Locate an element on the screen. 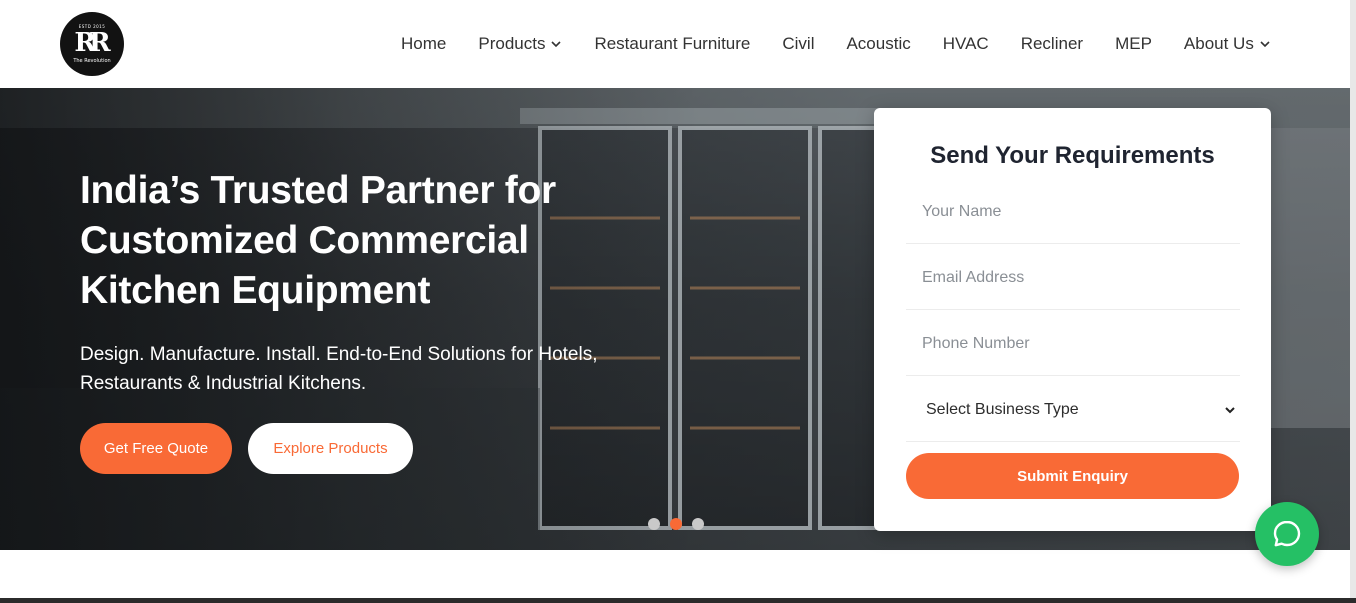  nav-item-label: Recliner is located at coordinates (1052, 43).